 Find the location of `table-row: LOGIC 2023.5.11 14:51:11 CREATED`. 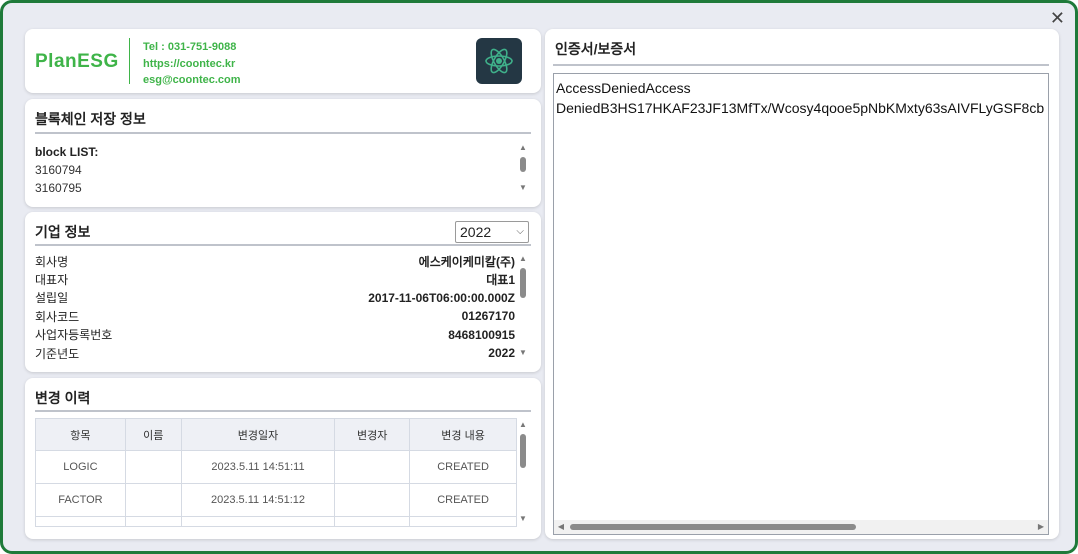

table-row: LOGIC 2023.5.11 14:51:11 CREATED is located at coordinates (276, 467).